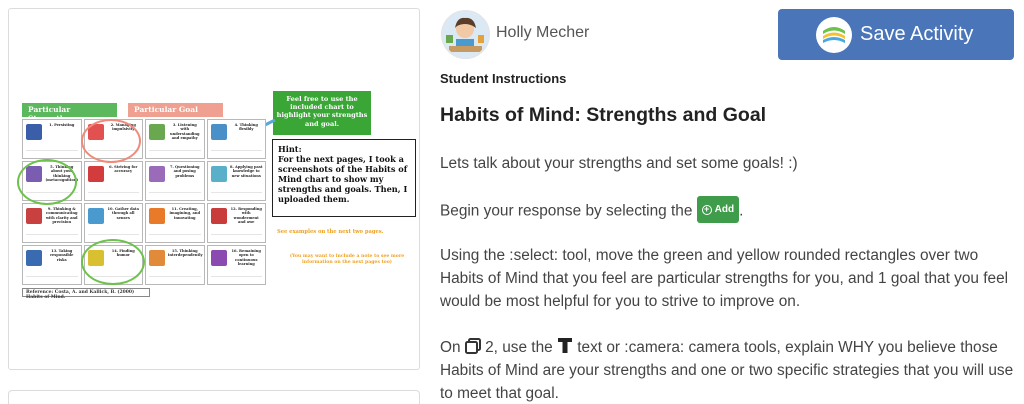 The height and width of the screenshot is (404, 1024). I want to click on habit-title: 12. Responding with wonderment and awe, so click(246, 215).